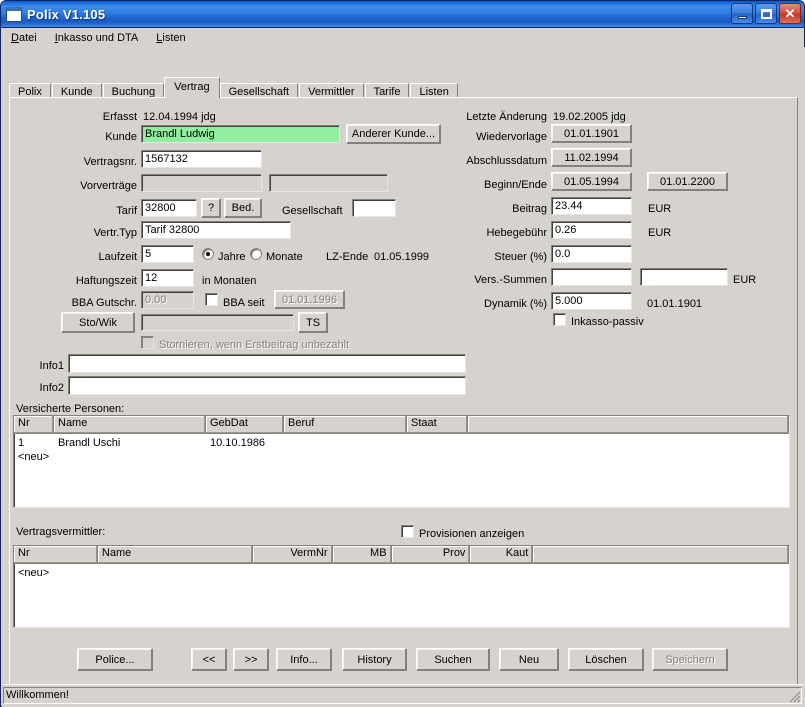  I want to click on value-letzte-aenderung: 19.02.2005 jdg, so click(589, 117).